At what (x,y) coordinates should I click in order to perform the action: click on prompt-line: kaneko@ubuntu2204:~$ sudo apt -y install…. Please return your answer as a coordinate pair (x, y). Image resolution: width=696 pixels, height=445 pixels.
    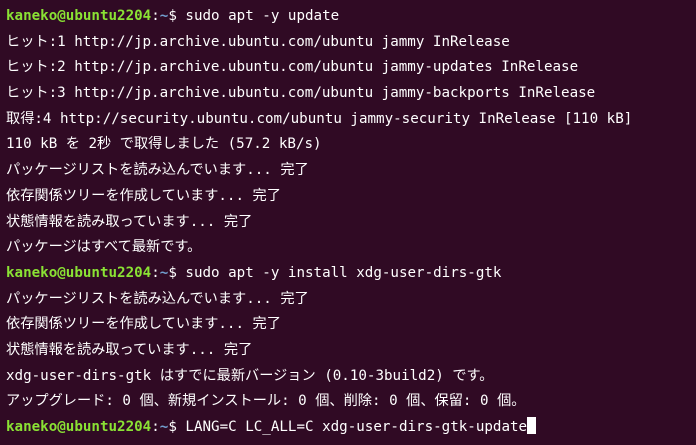
    Looking at the image, I should click on (348, 274).